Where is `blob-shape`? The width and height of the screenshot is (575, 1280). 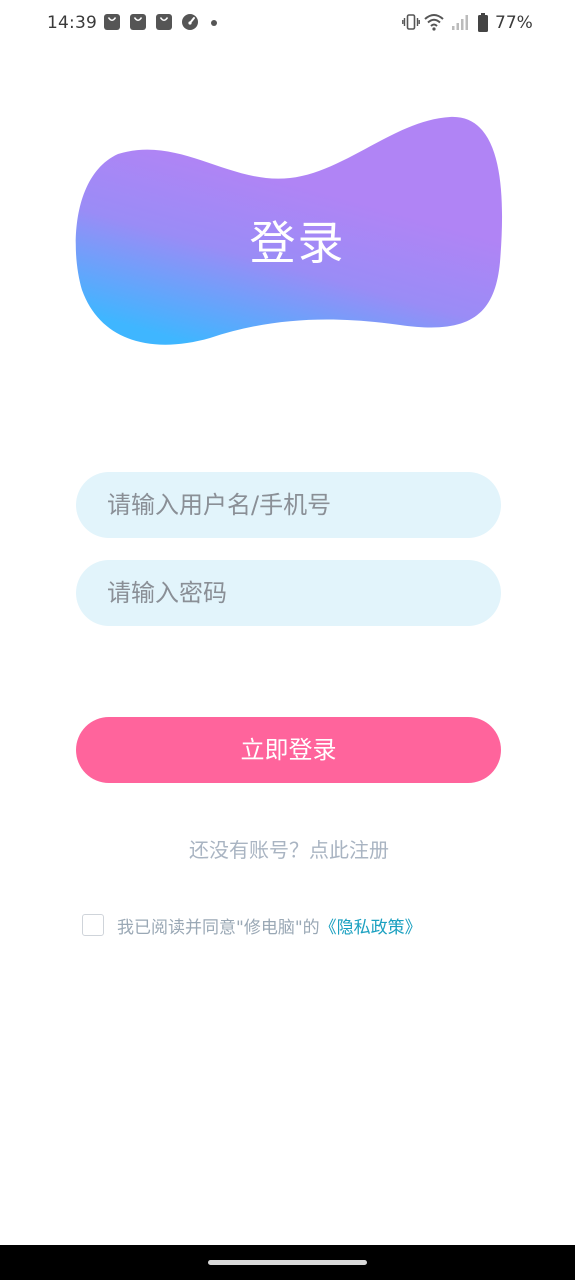
blob-shape is located at coordinates (289, 230).